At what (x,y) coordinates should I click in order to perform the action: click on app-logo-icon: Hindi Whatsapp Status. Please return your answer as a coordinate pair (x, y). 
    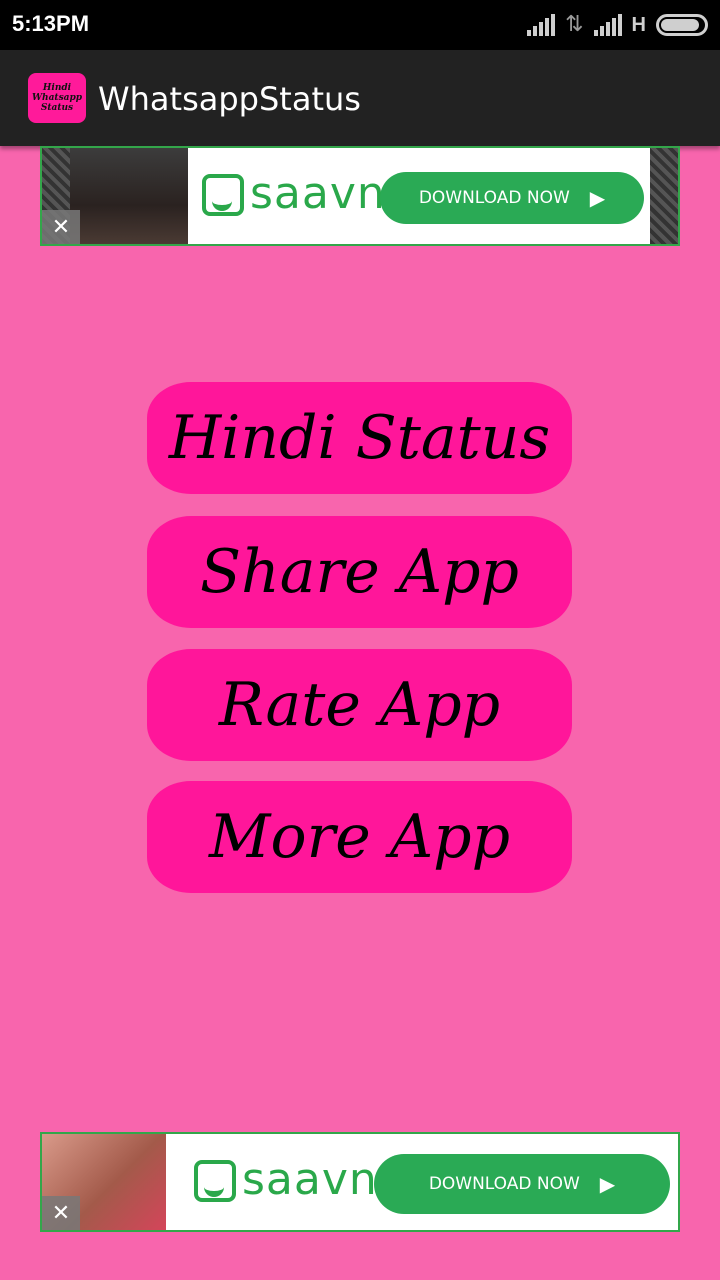
    Looking at the image, I should click on (57, 98).